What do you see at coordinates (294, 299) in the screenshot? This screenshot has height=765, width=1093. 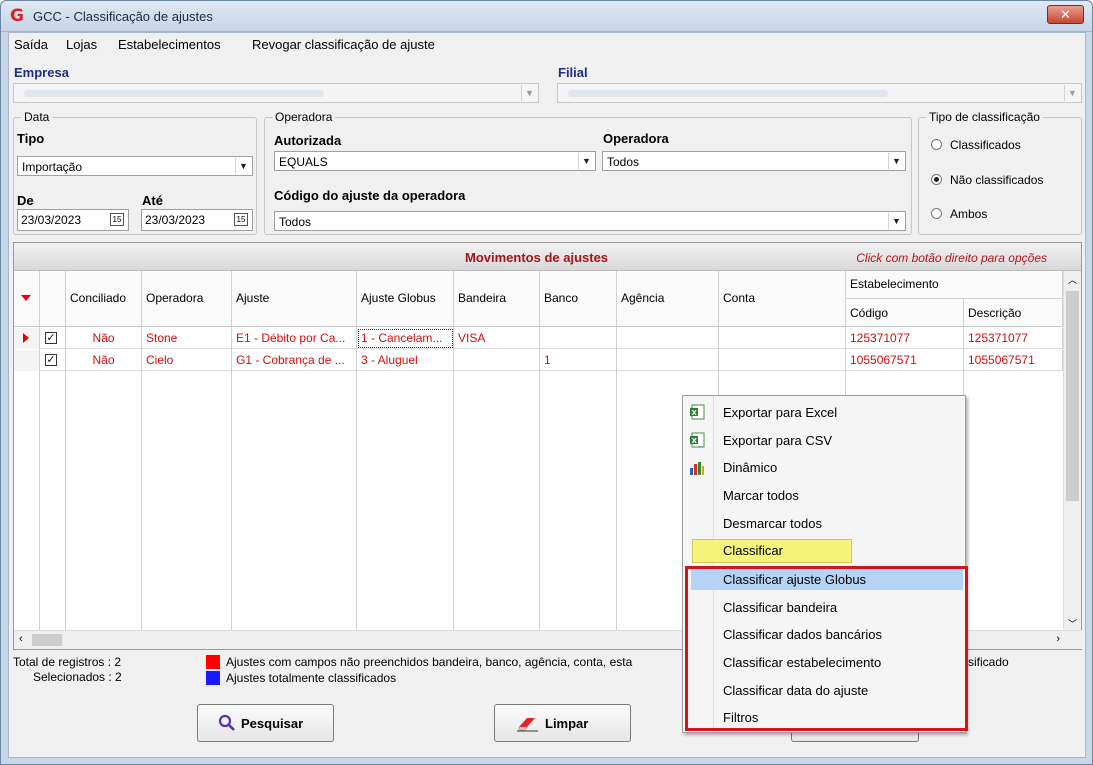 I see `col-ajuste: Ajuste` at bounding box center [294, 299].